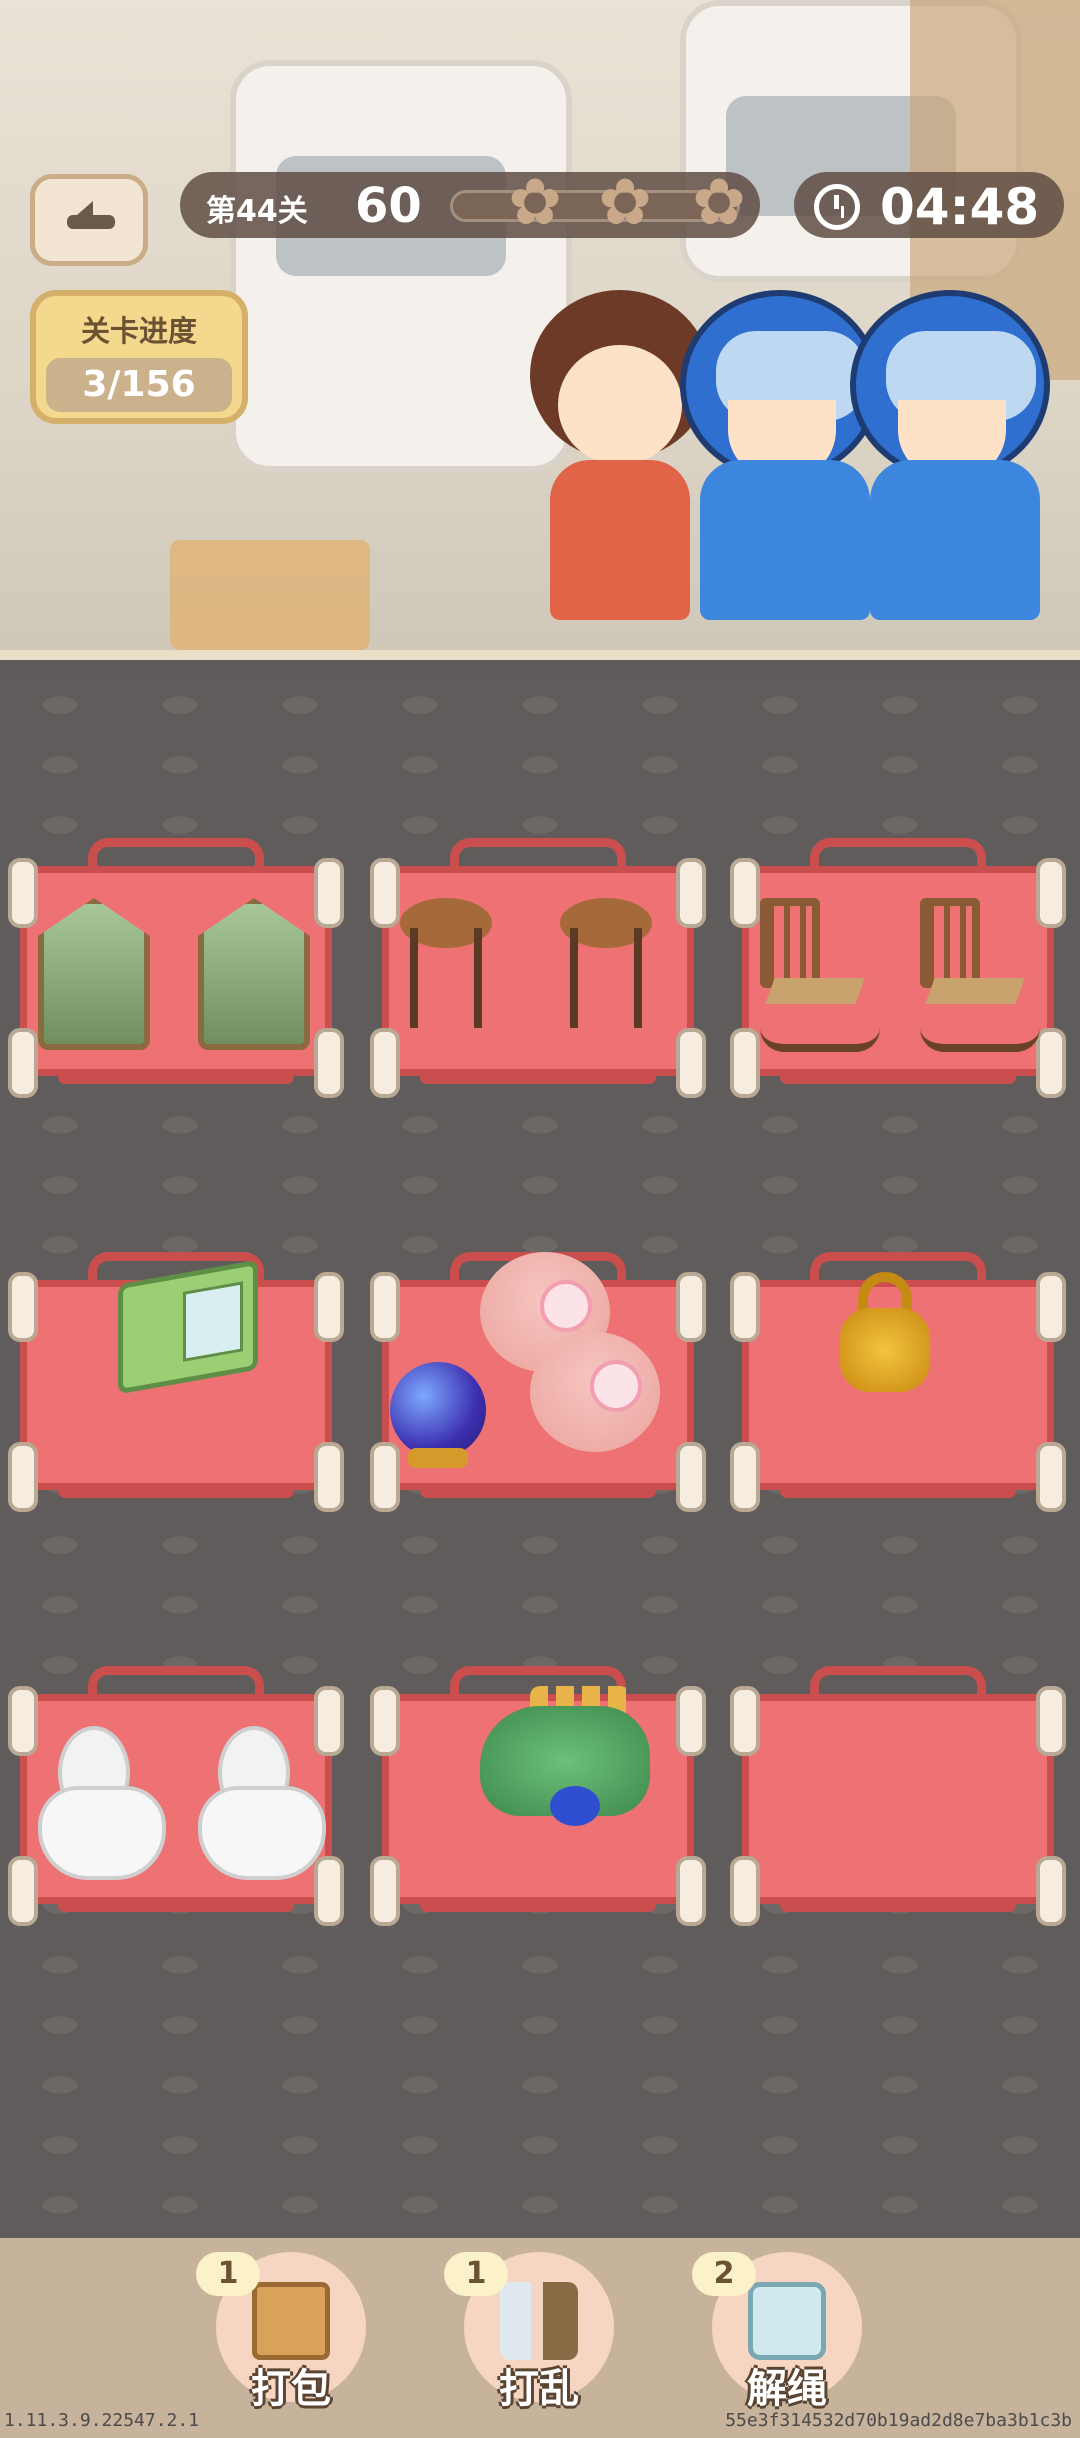 This screenshot has height=2438, width=1080. What do you see at coordinates (139, 357) in the screenshot?
I see `stage-progress-panel: 关卡进度 3/156` at bounding box center [139, 357].